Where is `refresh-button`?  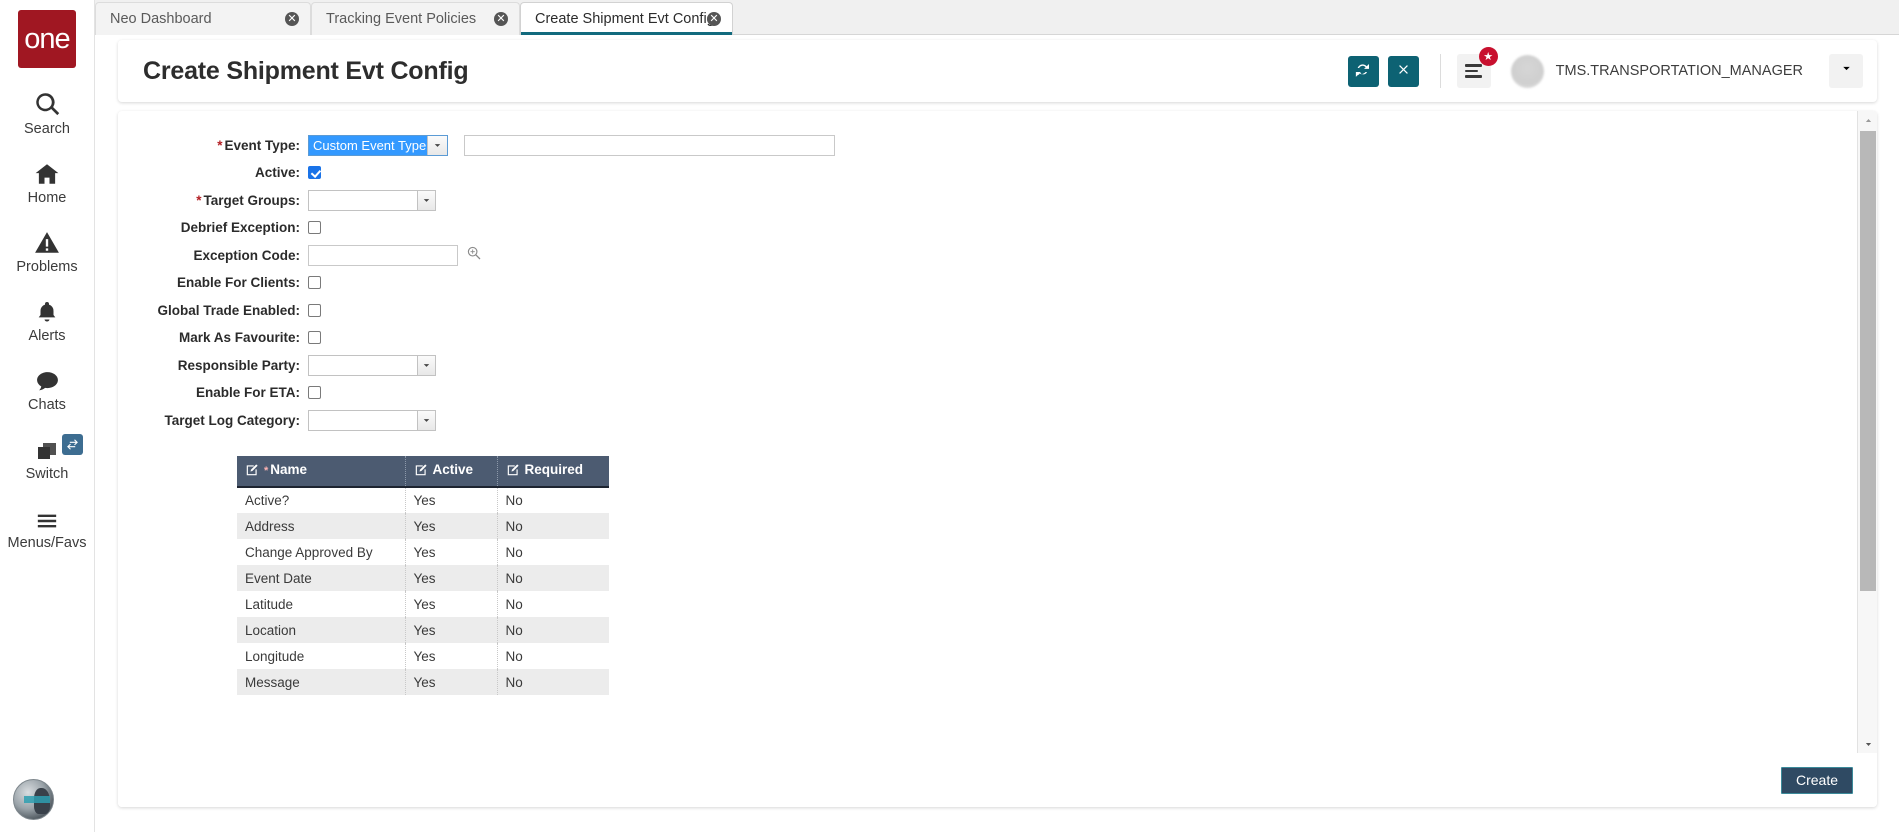
refresh-button is located at coordinates (1363, 71).